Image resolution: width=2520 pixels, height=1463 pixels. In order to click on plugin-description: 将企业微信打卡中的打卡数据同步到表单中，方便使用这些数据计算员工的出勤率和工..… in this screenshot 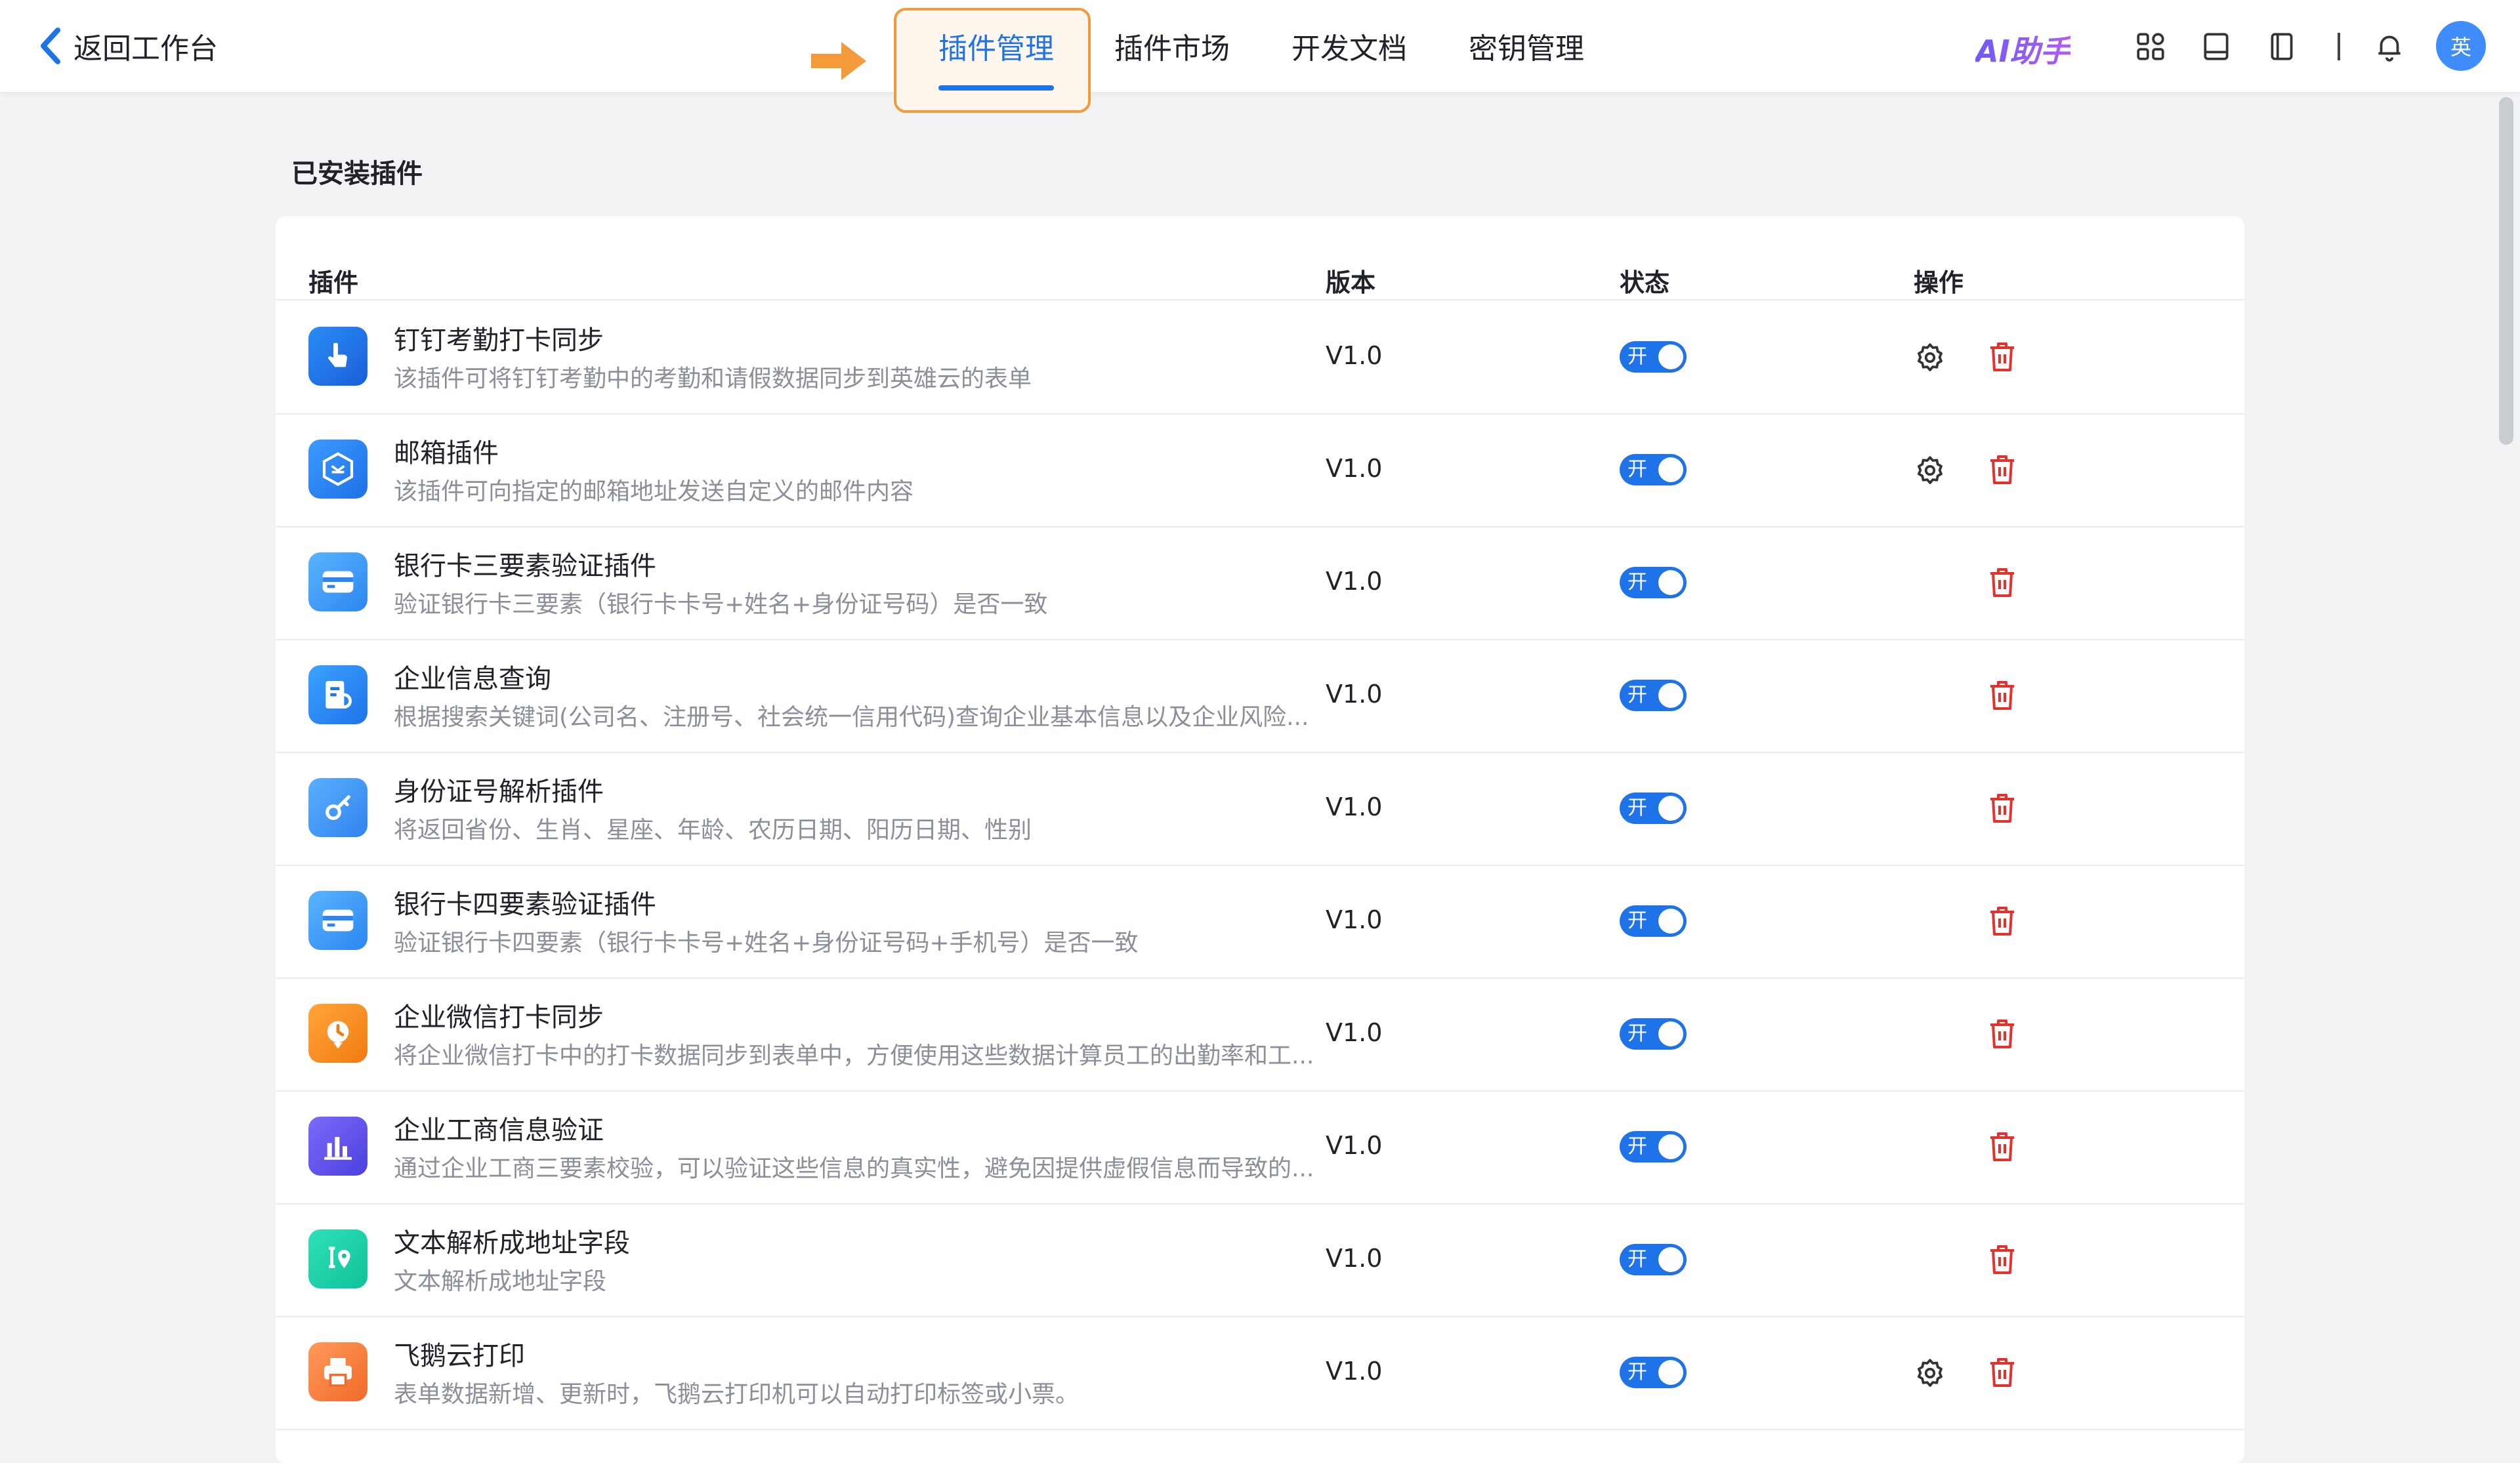, I will do `click(854, 1055)`.